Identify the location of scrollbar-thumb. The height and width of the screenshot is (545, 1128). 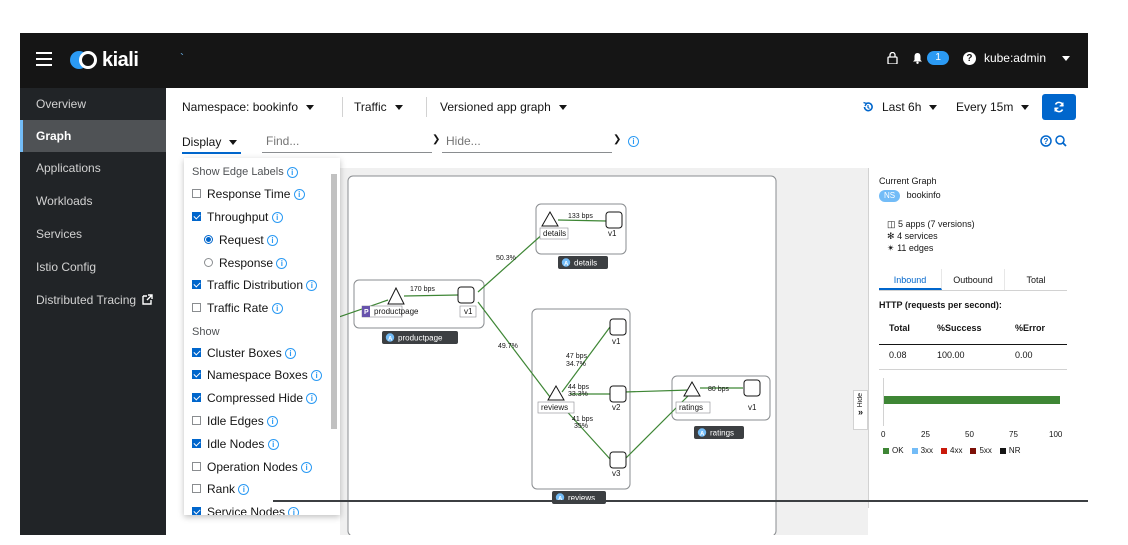
(334, 301).